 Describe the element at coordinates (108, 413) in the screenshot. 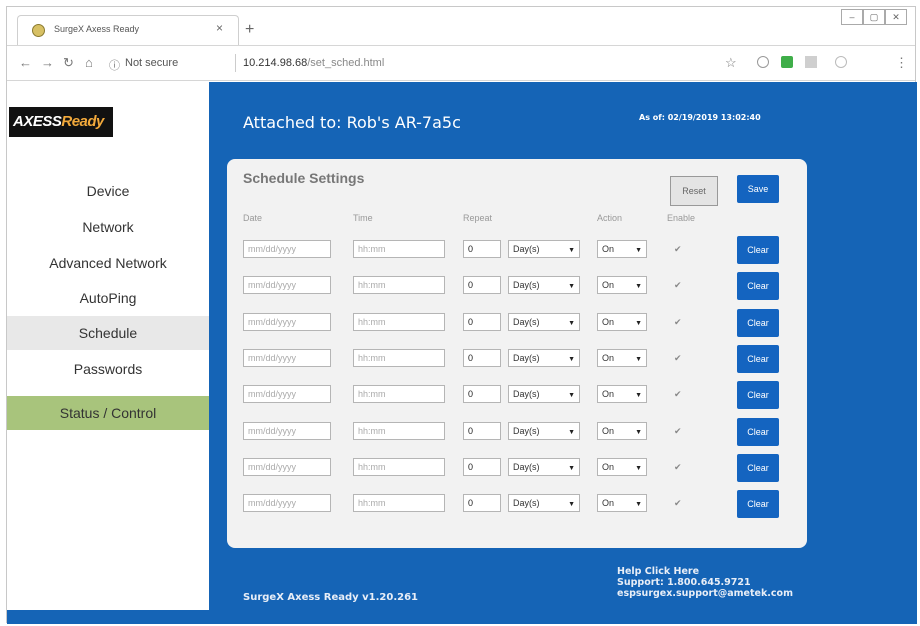

I see `sidebar-item-status-control: Status / Control` at that location.